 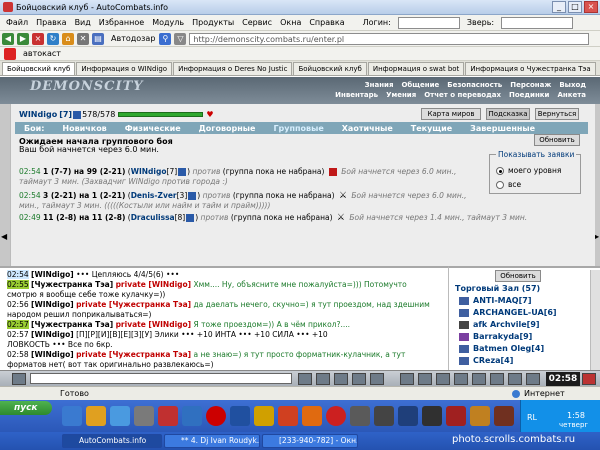 What do you see at coordinates (42, 53) in the screenshot?
I see `autotext-link: автокаст` at bounding box center [42, 53].